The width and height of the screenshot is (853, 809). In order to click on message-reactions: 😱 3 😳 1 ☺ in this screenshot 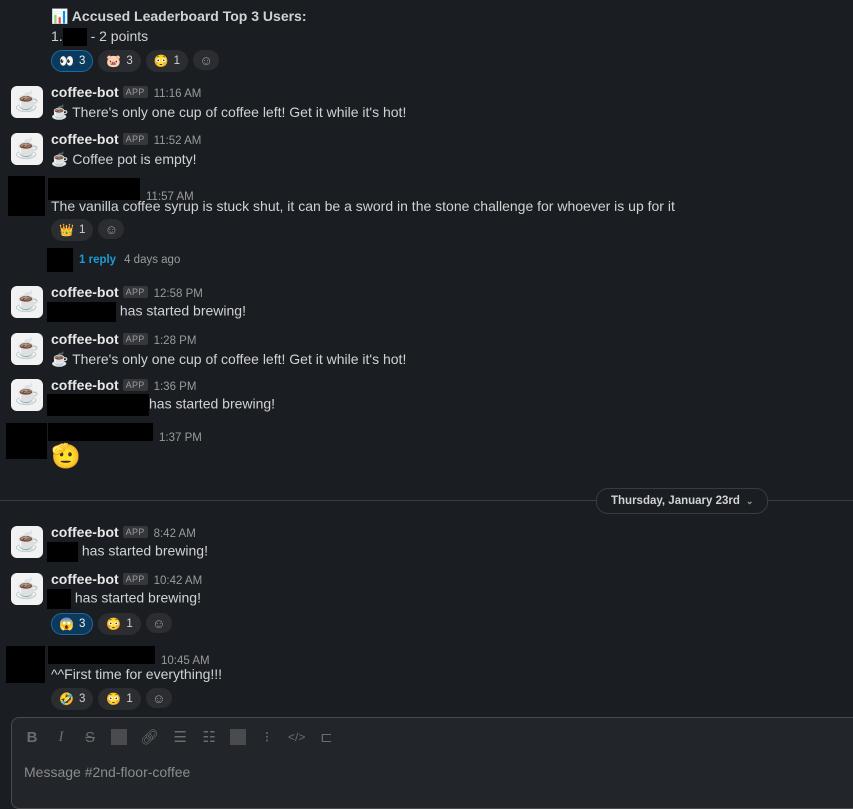, I will do `click(111, 624)`.